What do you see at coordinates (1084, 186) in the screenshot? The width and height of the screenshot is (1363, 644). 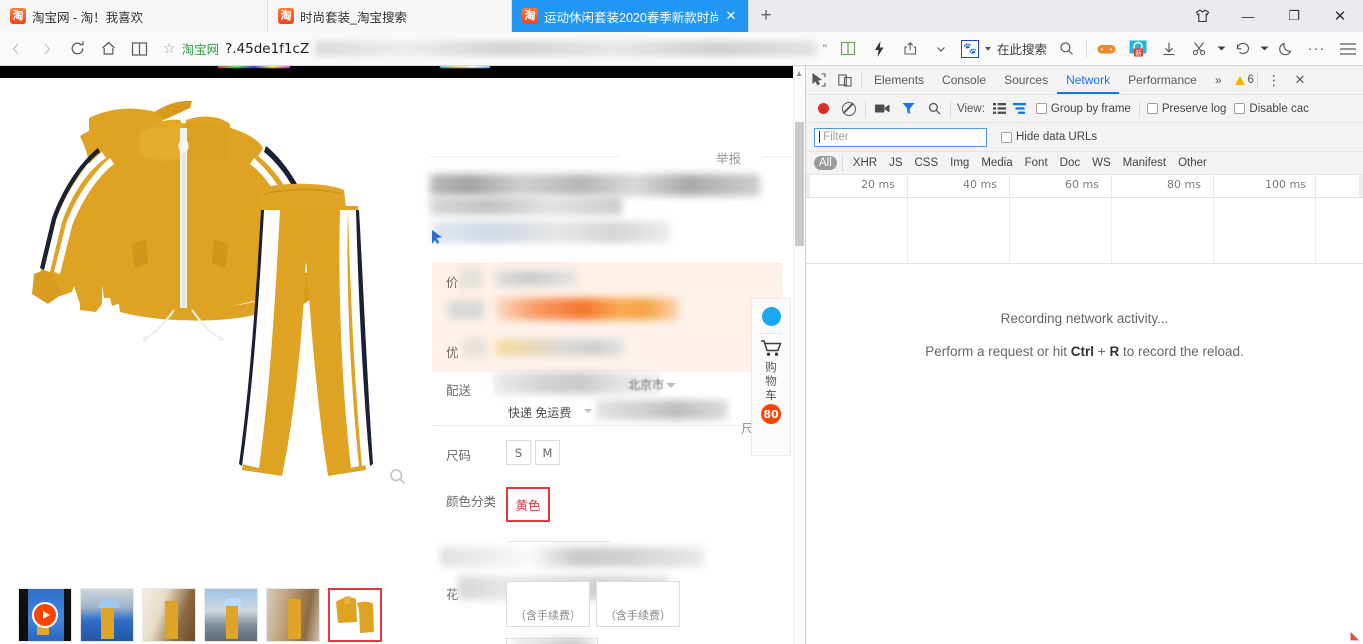 I see `network-timeline-ruler: 20 ms 40 ms 60 ms 80 ms 100 ms` at bounding box center [1084, 186].